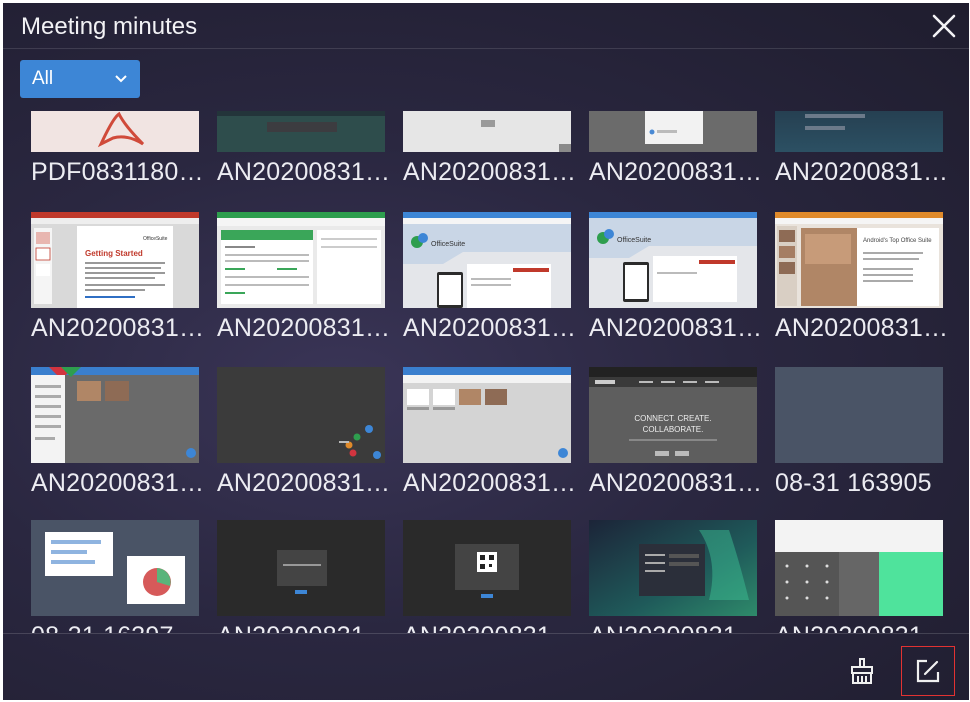  What do you see at coordinates (115, 260) in the screenshot?
I see `file-thumbnail: Getting Started OfficeSuite` at bounding box center [115, 260].